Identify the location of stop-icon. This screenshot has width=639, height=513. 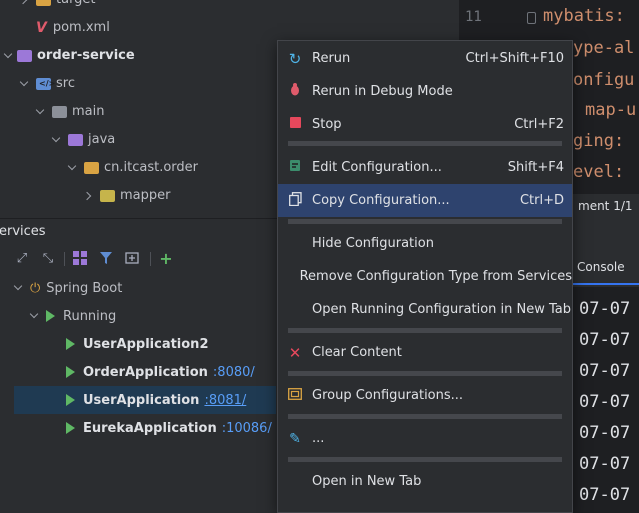
(295, 124).